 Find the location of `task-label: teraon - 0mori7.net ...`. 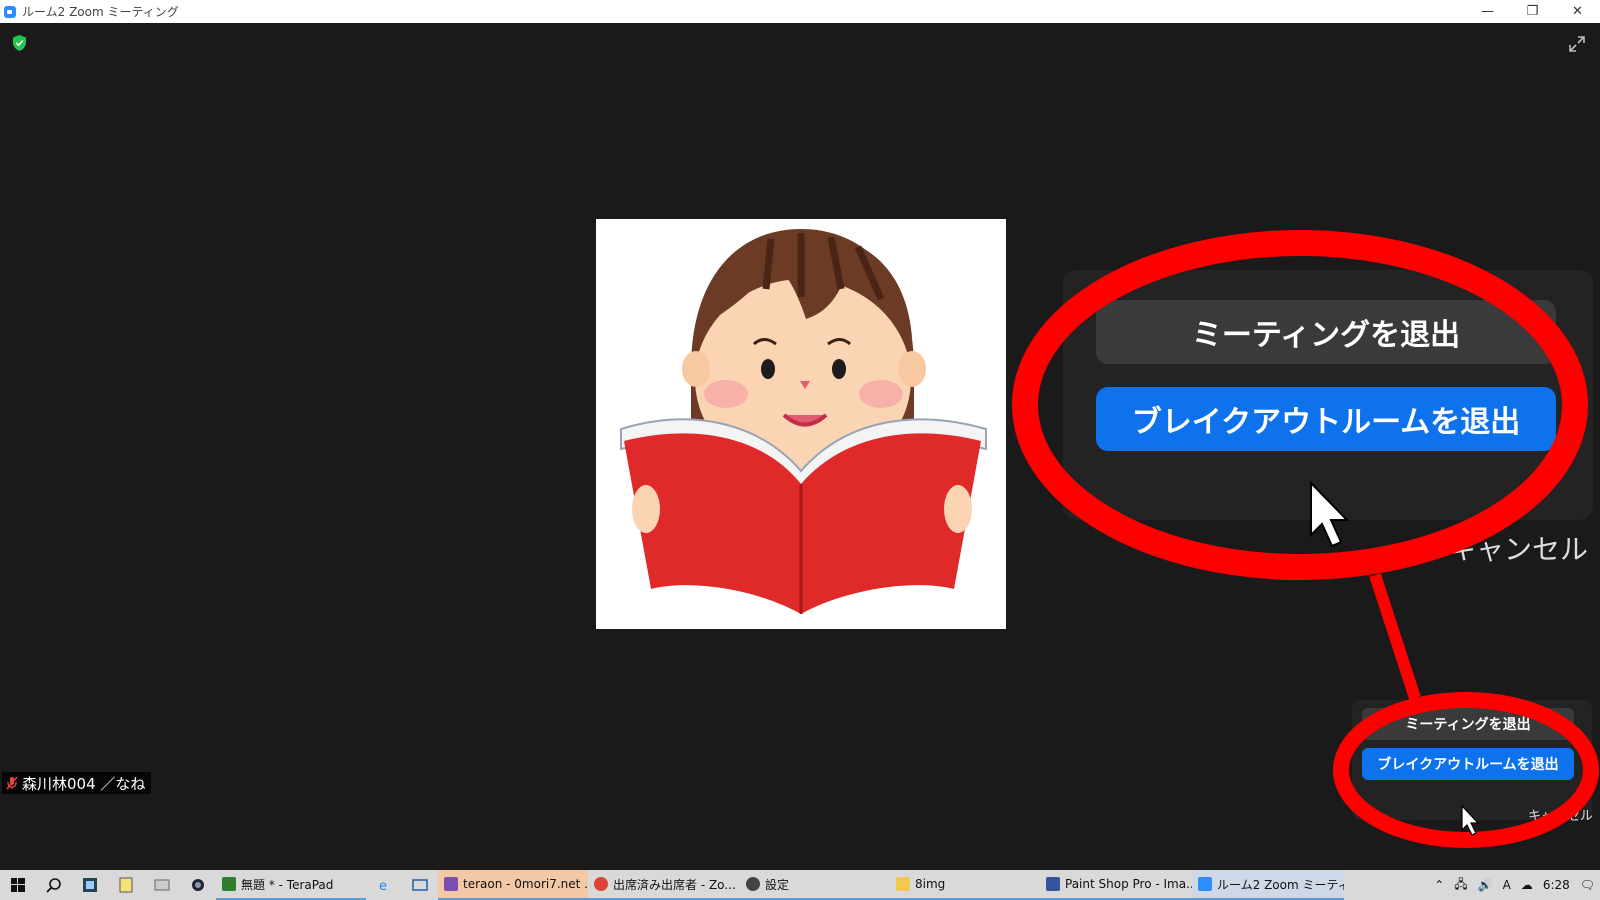

task-label: teraon - 0mori7.net ... is located at coordinates (525, 884).